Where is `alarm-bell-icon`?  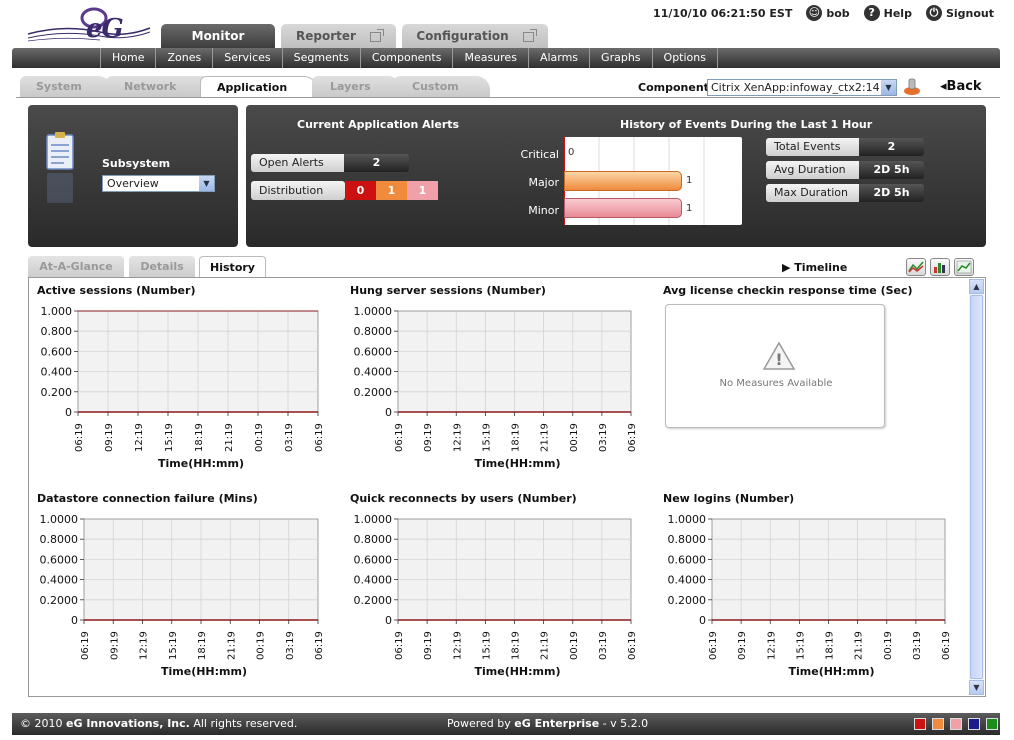
alarm-bell-icon is located at coordinates (912, 86).